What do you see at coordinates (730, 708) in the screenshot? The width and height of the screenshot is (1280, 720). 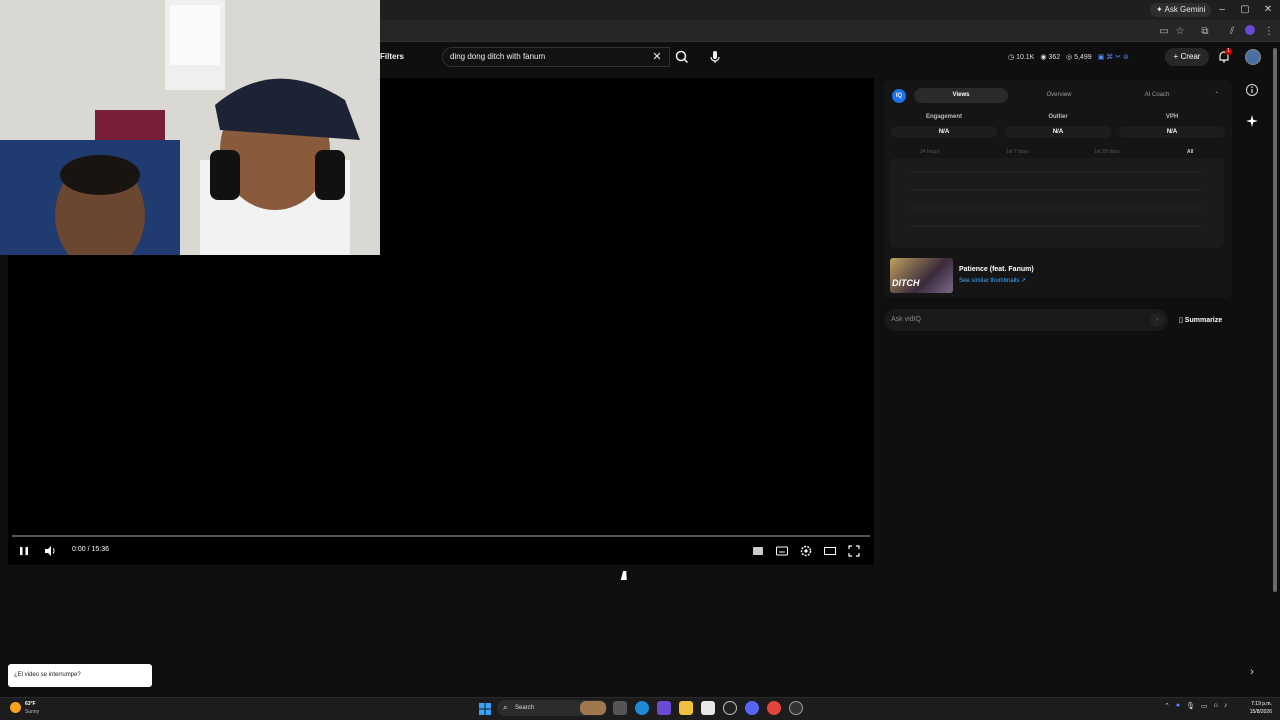 I see `obs-icon` at bounding box center [730, 708].